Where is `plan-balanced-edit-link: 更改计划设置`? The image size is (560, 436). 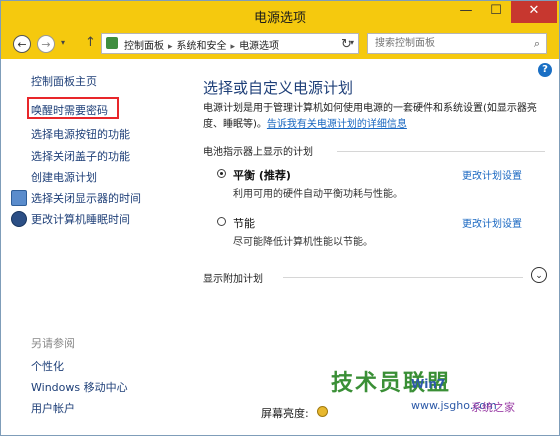
plan-balanced-edit-link: 更改计划设置 is located at coordinates (492, 174).